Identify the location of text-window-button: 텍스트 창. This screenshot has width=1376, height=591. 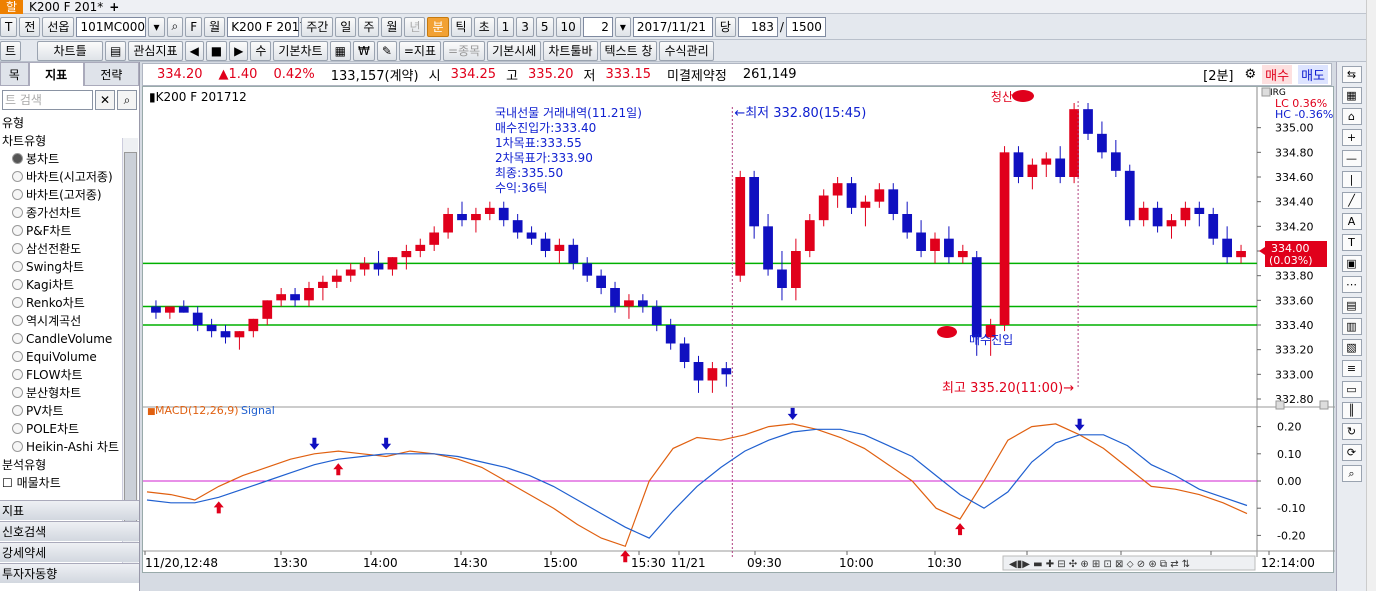
(628, 50).